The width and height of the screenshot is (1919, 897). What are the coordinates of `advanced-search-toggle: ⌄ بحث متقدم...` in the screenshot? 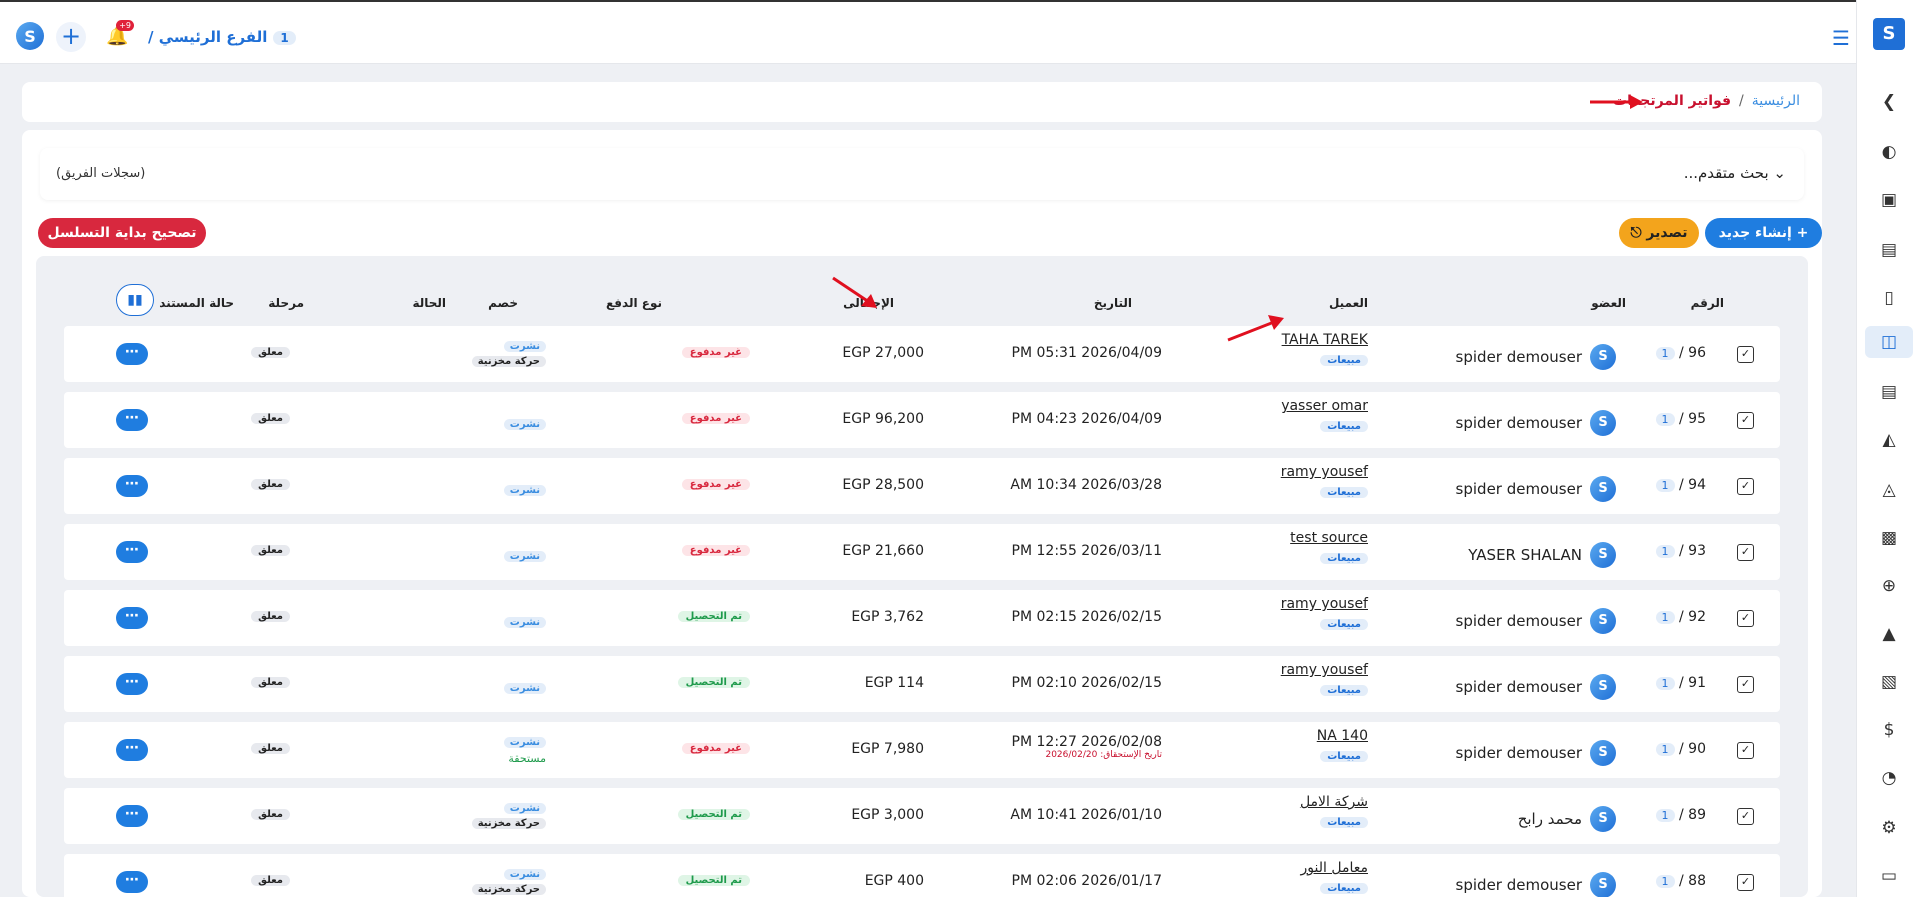 It's located at (1735, 173).